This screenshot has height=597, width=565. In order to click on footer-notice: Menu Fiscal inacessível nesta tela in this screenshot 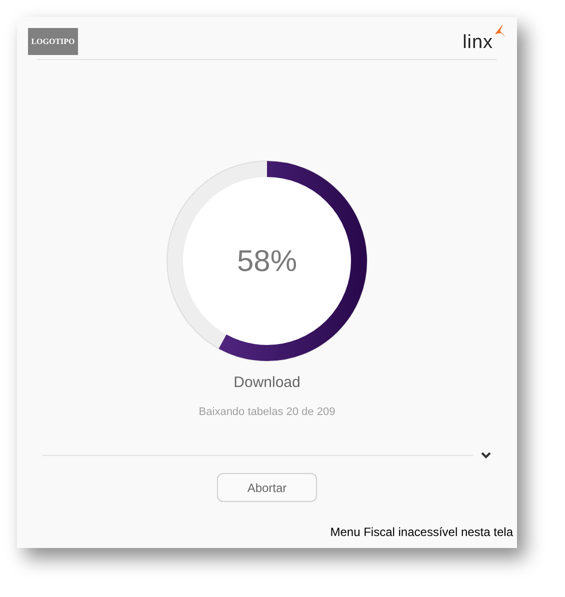, I will do `click(421, 532)`.